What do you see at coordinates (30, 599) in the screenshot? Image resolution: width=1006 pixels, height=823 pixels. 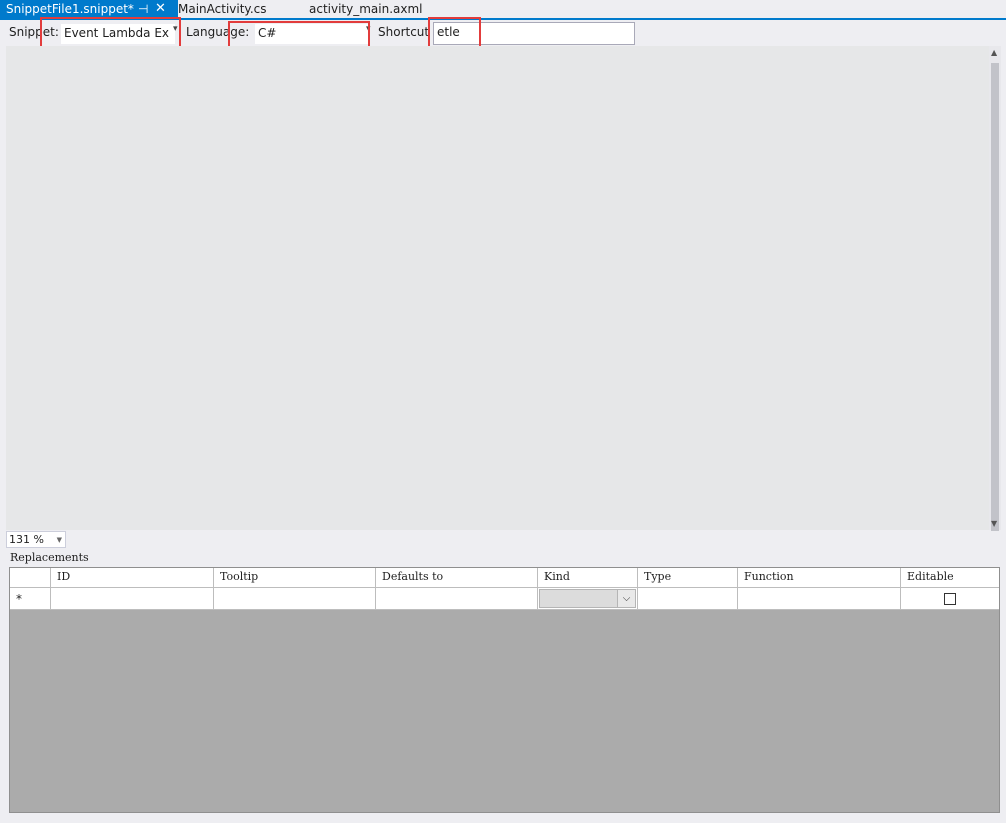 I see `new-row-marker: *` at bounding box center [30, 599].